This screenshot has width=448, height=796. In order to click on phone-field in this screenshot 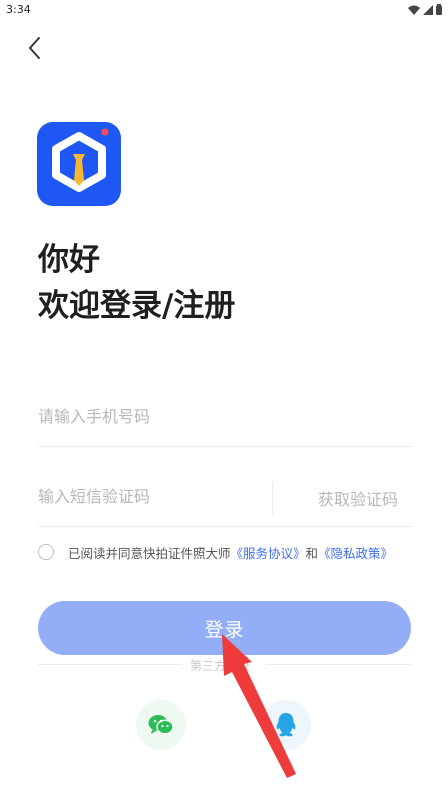, I will do `click(225, 416)`.